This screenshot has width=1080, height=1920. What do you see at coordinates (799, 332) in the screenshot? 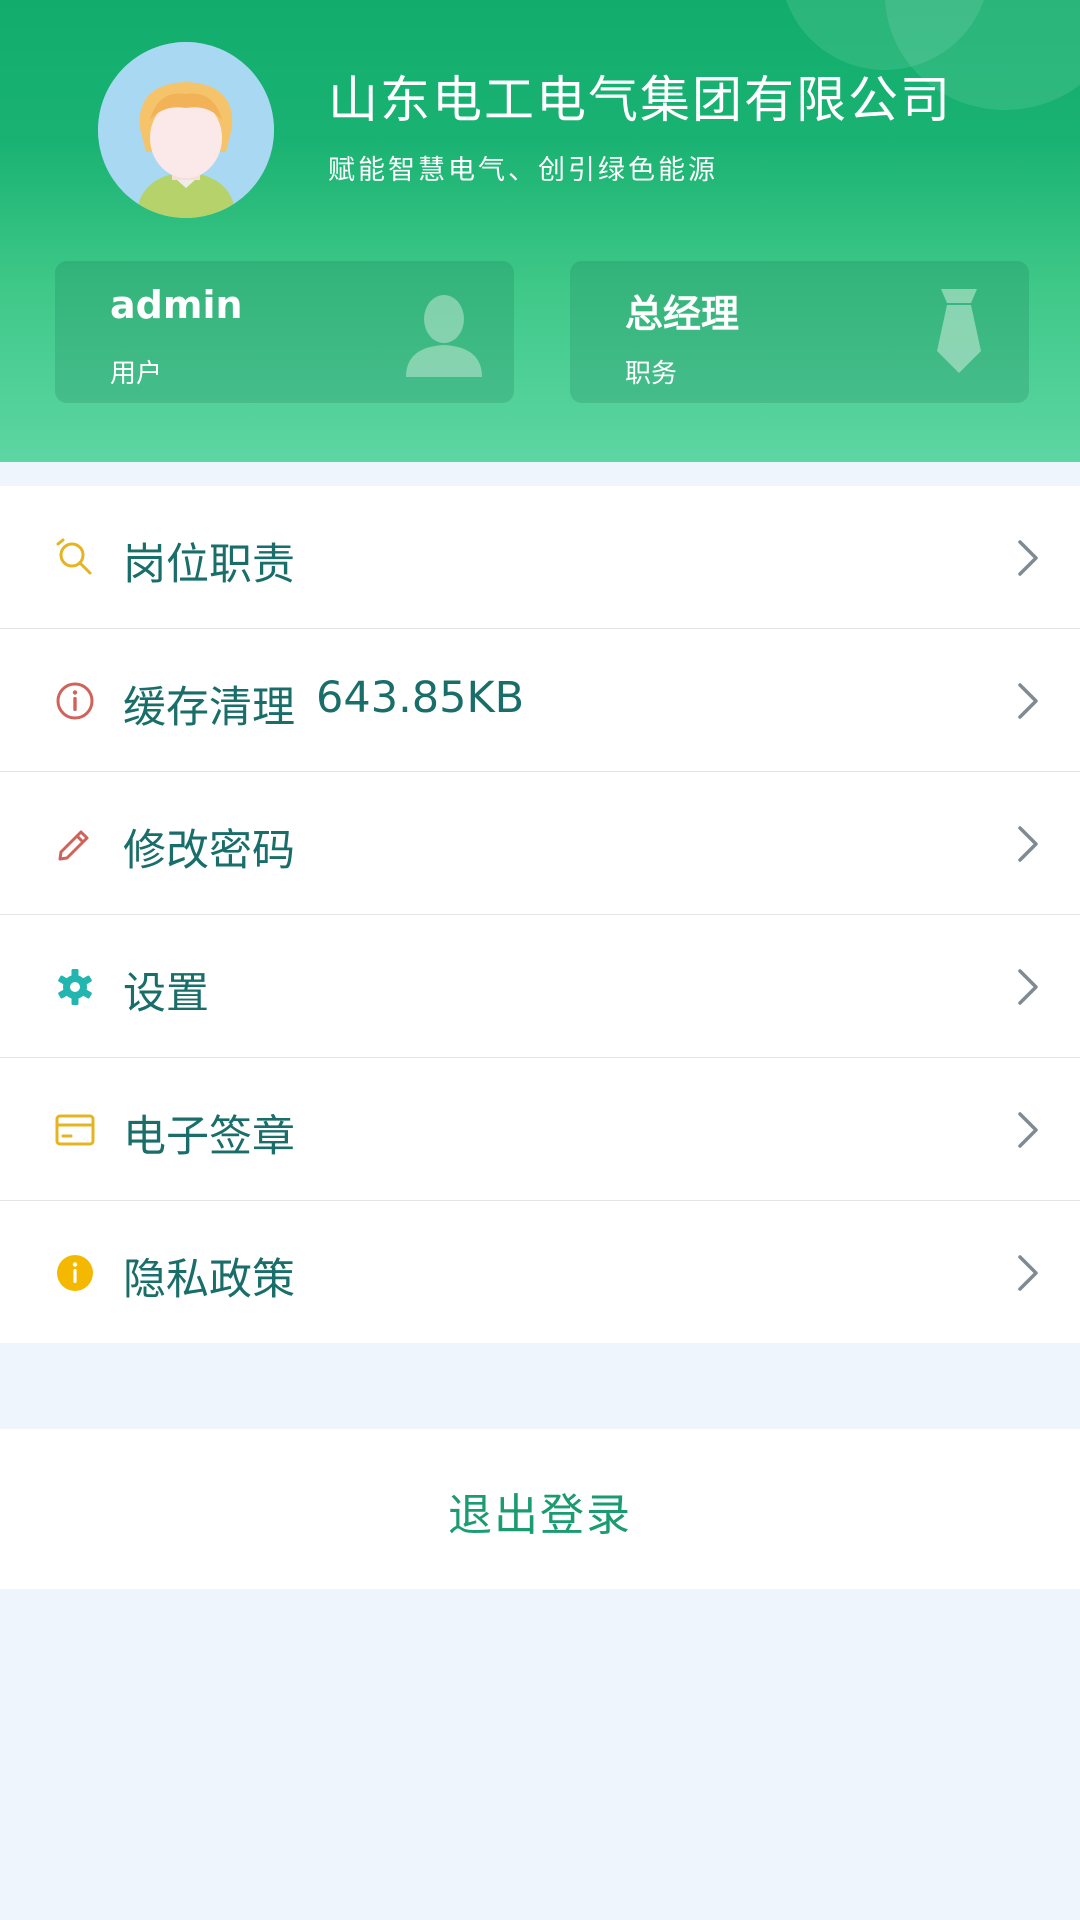
I see `role-card: 总经理 职务` at bounding box center [799, 332].